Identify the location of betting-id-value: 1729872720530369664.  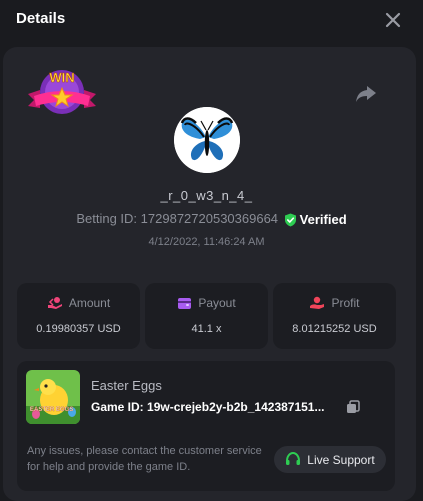
(209, 218).